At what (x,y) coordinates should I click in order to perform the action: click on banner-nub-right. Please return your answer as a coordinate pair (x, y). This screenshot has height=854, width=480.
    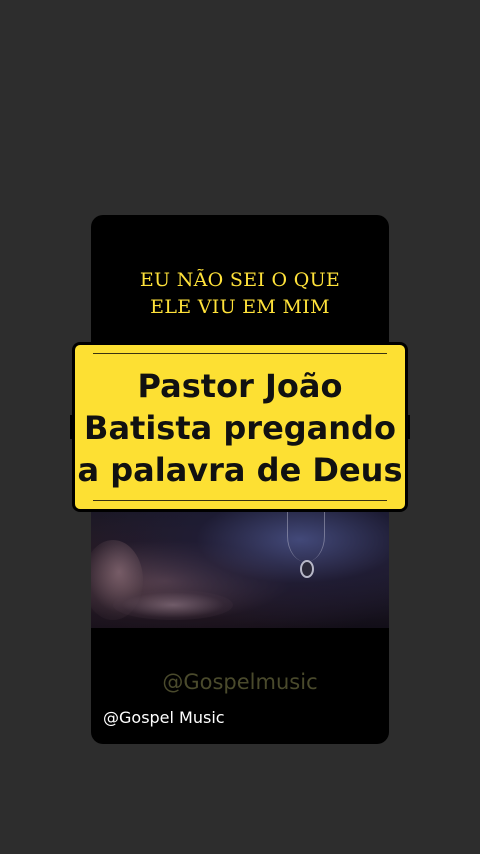
    Looking at the image, I should click on (407, 427).